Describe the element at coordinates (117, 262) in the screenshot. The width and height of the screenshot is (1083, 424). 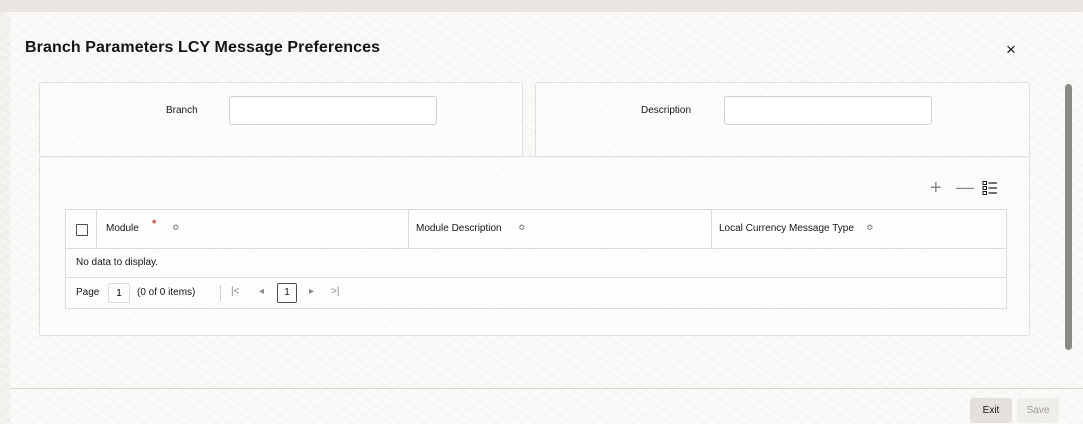
I see `empty-table-message: No data to display.` at that location.